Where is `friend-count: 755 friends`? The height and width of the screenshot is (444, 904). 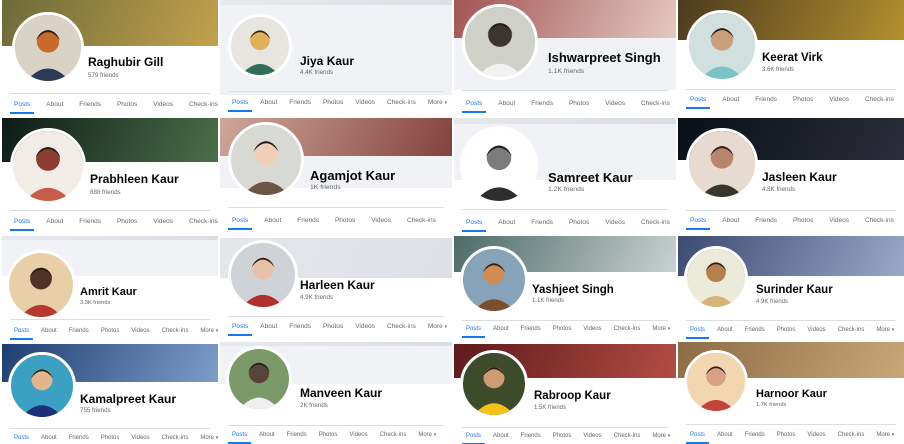
friend-count: 755 friends is located at coordinates (95, 410).